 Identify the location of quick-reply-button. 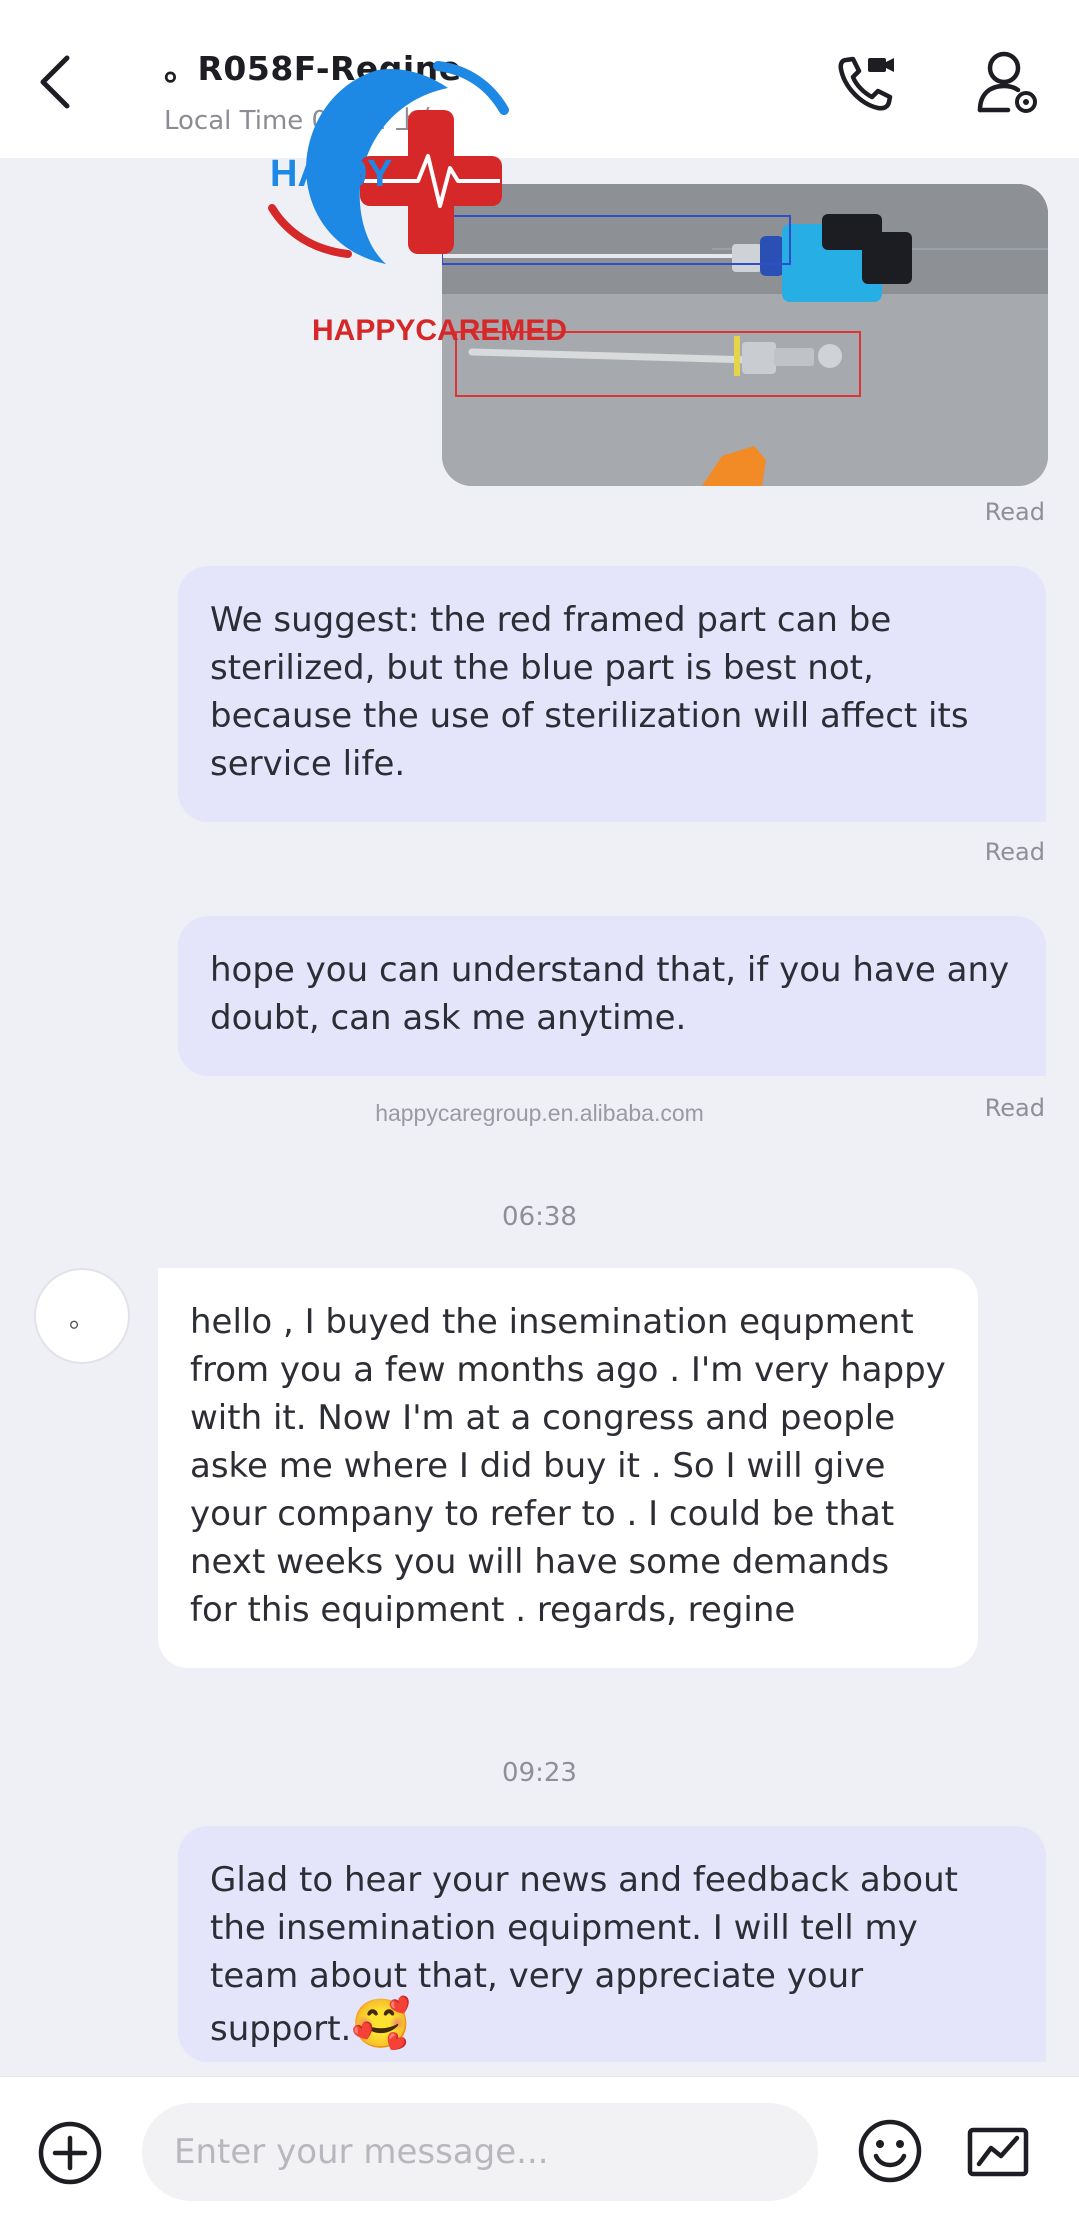
(998, 2151).